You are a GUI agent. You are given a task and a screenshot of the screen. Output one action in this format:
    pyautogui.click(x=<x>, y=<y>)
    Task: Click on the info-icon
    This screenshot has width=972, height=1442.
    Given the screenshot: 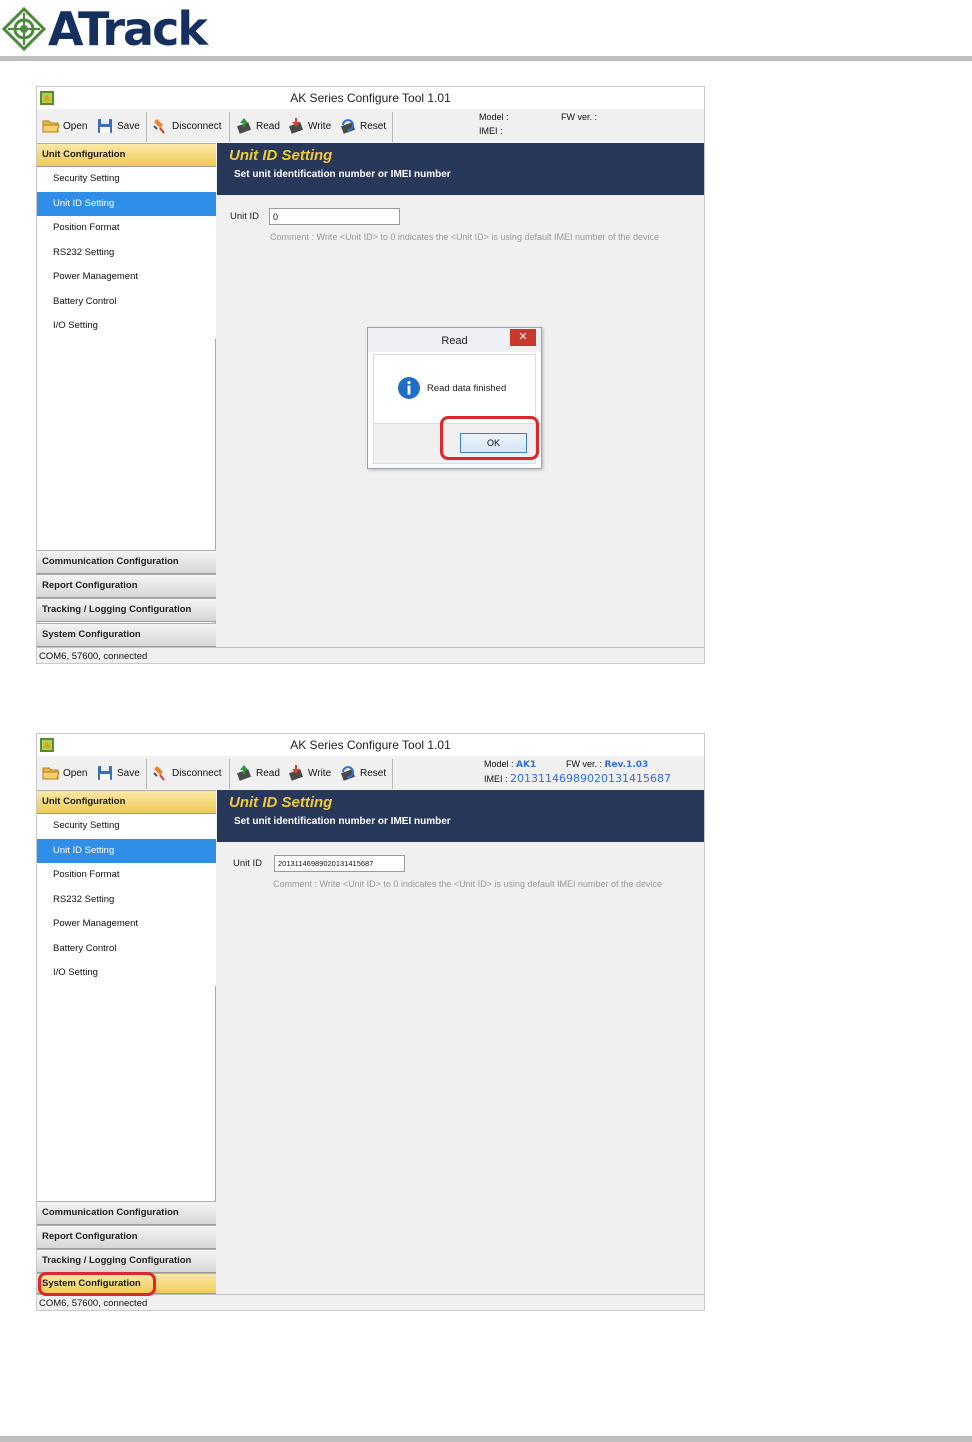 What is the action you would take?
    pyautogui.click(x=409, y=388)
    